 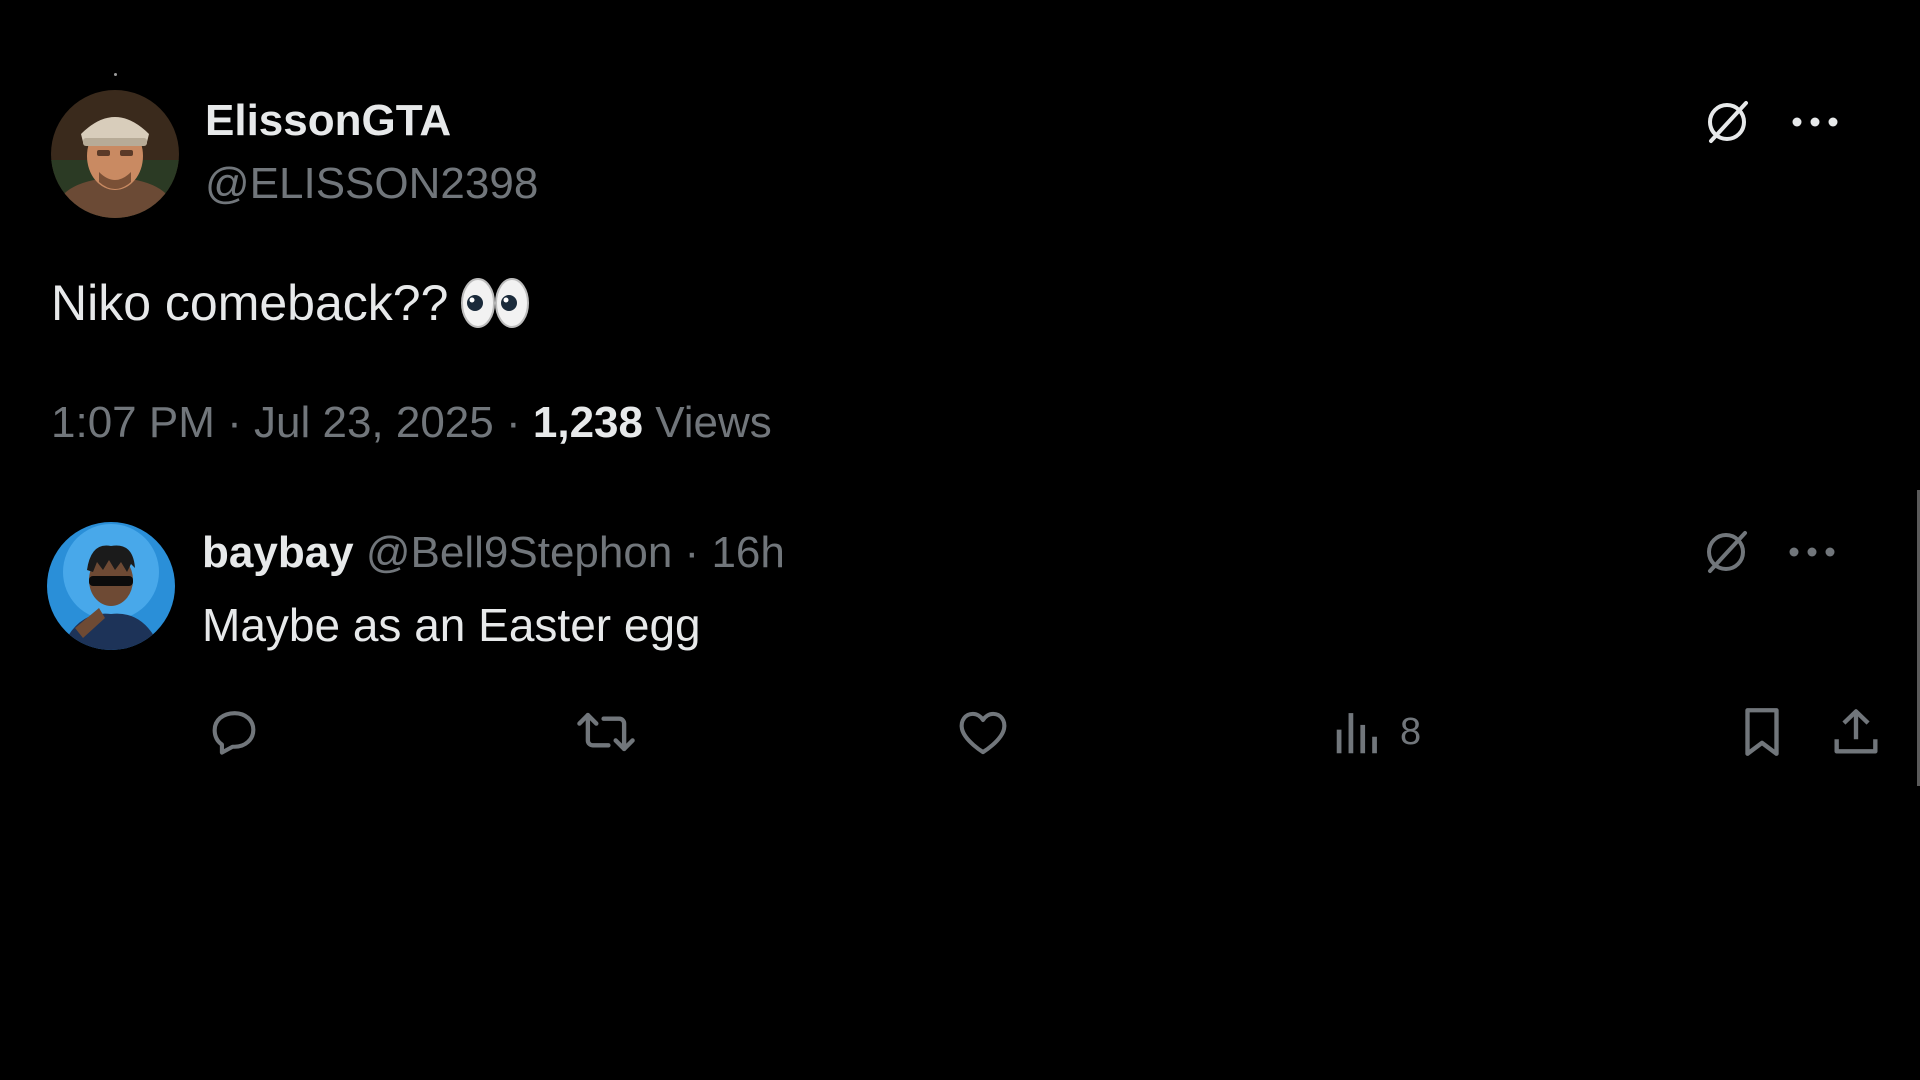 I want to click on reply-author-name: baybay, so click(x=278, y=552).